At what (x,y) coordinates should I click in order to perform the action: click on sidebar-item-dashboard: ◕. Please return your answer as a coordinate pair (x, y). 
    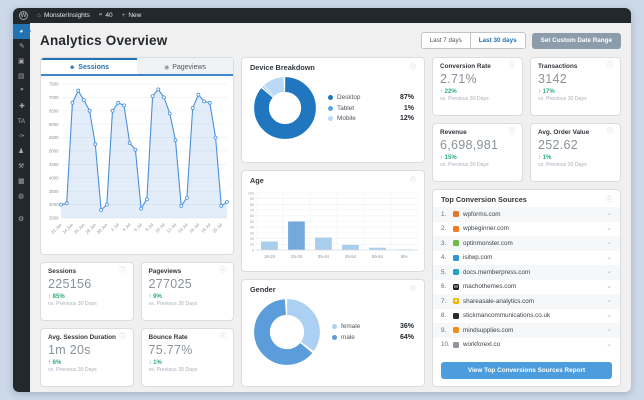
    Looking at the image, I should click on (22, 31).